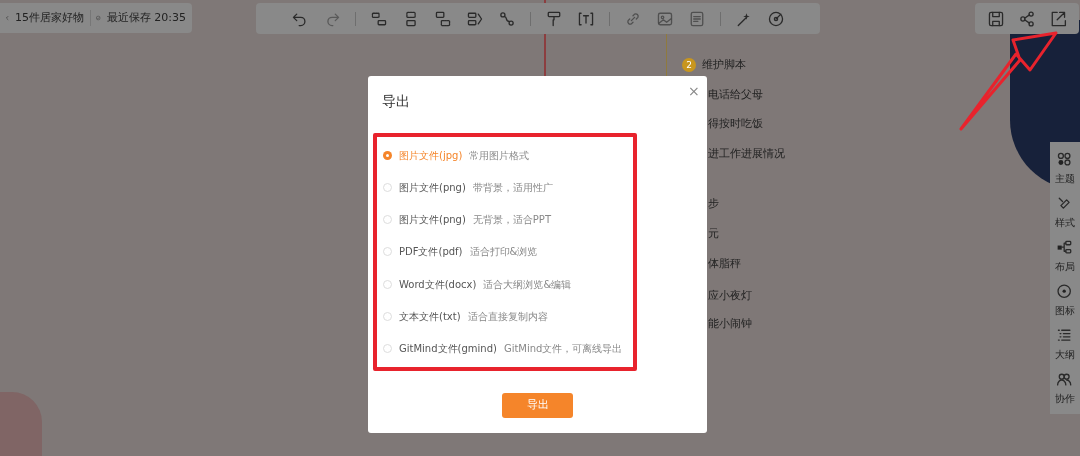 This screenshot has height=456, width=1080. What do you see at coordinates (776, 18) in the screenshot?
I see `gauge-icon` at bounding box center [776, 18].